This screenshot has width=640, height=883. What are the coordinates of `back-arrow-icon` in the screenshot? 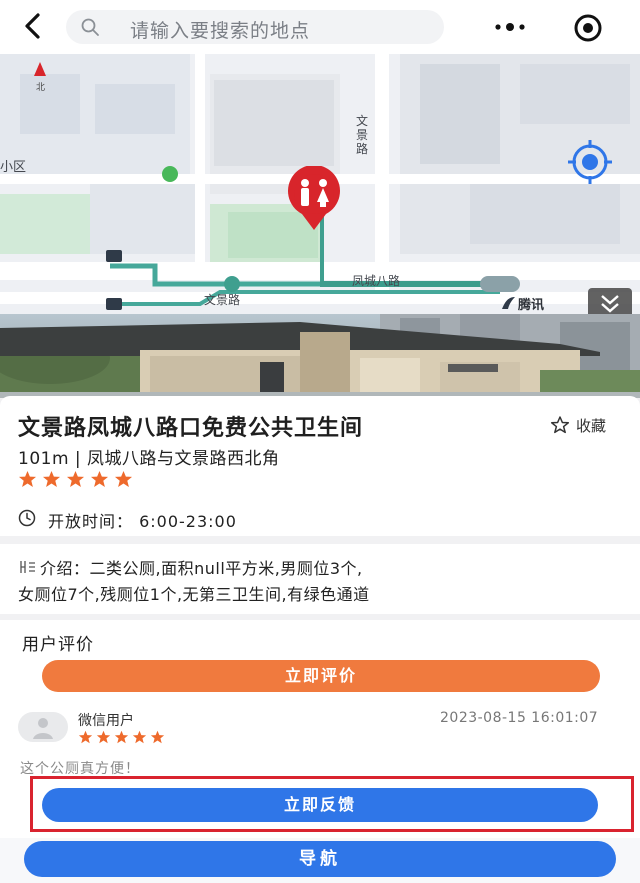 It's located at (32, 26).